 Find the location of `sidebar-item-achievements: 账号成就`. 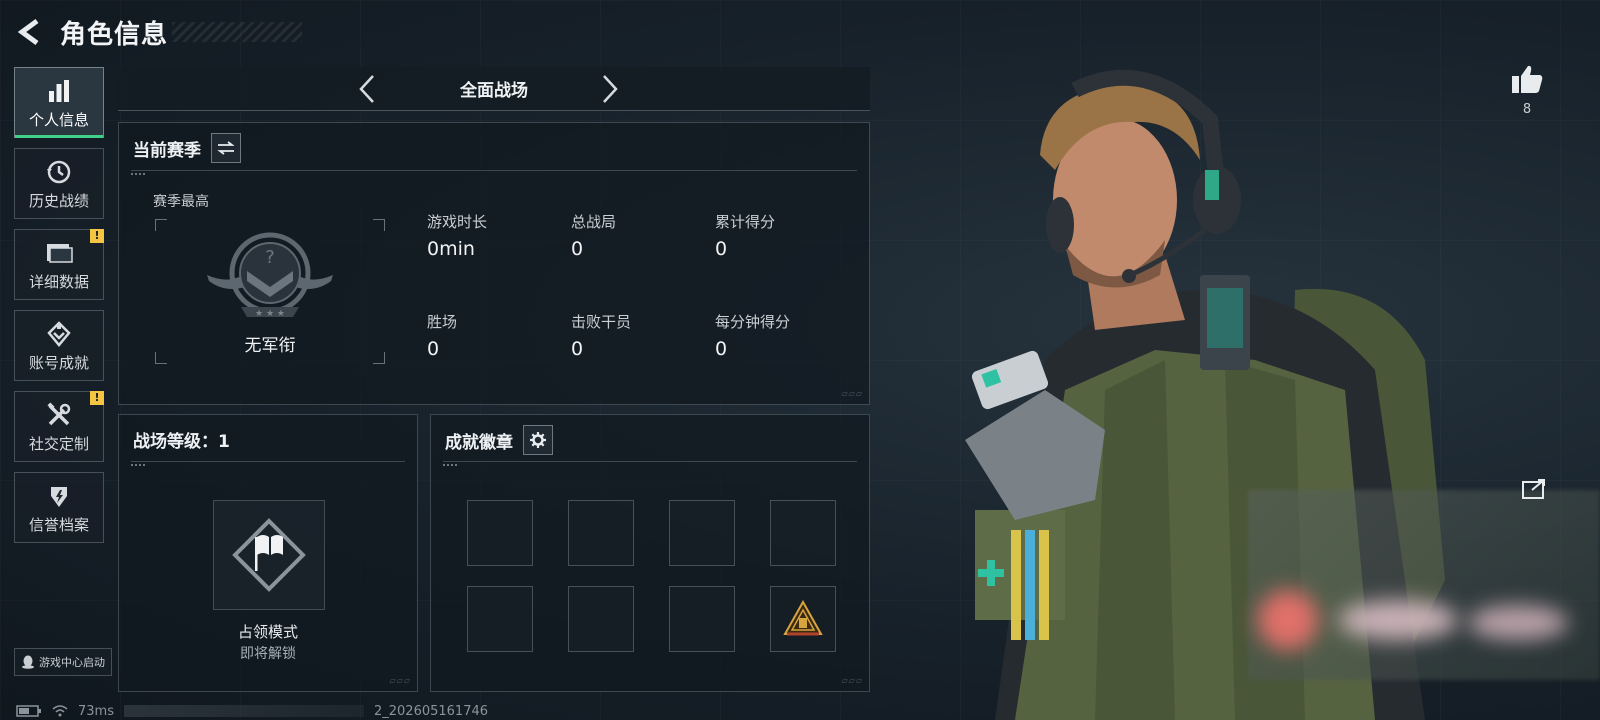

sidebar-item-achievements: 账号成就 is located at coordinates (59, 345).